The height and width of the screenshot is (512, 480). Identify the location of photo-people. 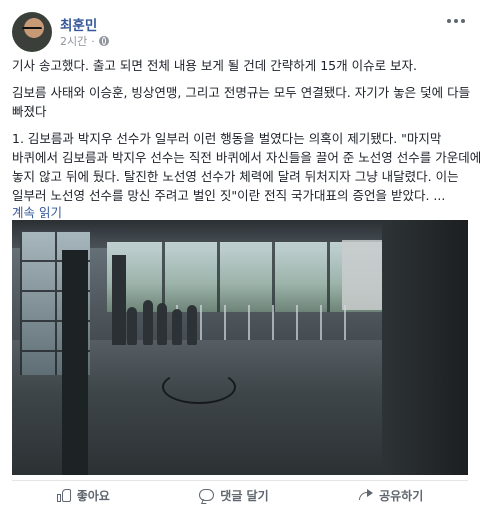
(227, 315).